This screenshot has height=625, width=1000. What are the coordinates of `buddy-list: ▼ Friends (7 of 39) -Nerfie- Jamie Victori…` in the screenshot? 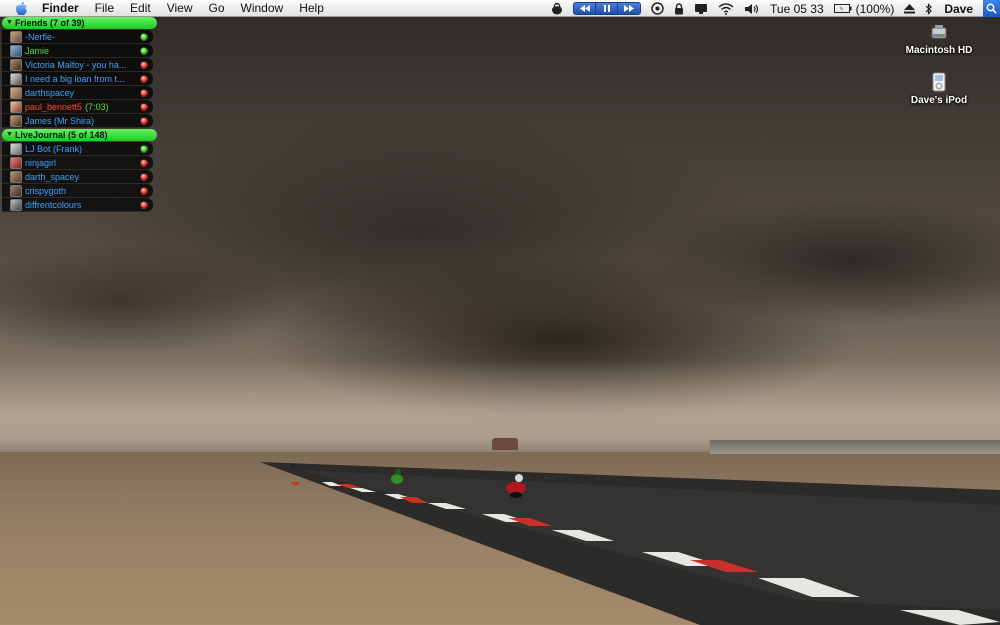 It's located at (79, 114).